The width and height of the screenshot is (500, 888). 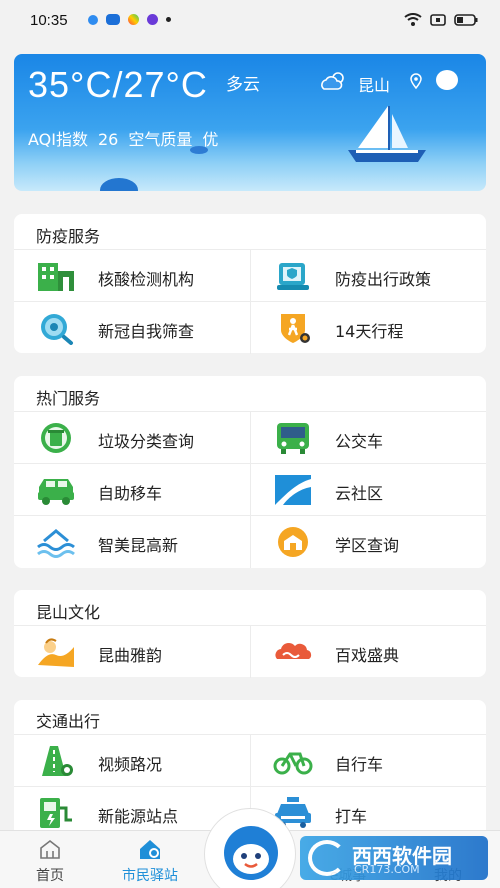 I want to click on tab-station-label: 市民驿站, so click(x=150, y=876).